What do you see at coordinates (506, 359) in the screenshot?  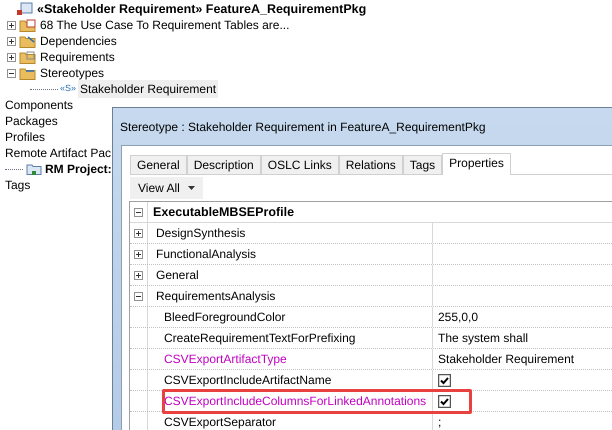 I see `property-value: Stakeholder Requirement` at bounding box center [506, 359].